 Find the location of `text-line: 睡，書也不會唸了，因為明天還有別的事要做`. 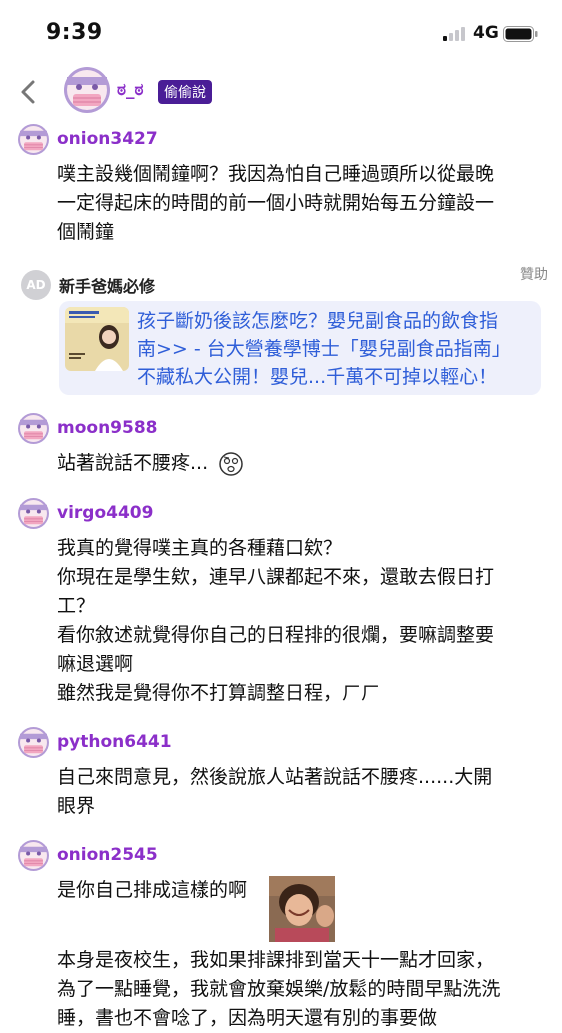

text-line: 睡，書也不會唸了，因為明天還有別的事要做 is located at coordinates (247, 1018).